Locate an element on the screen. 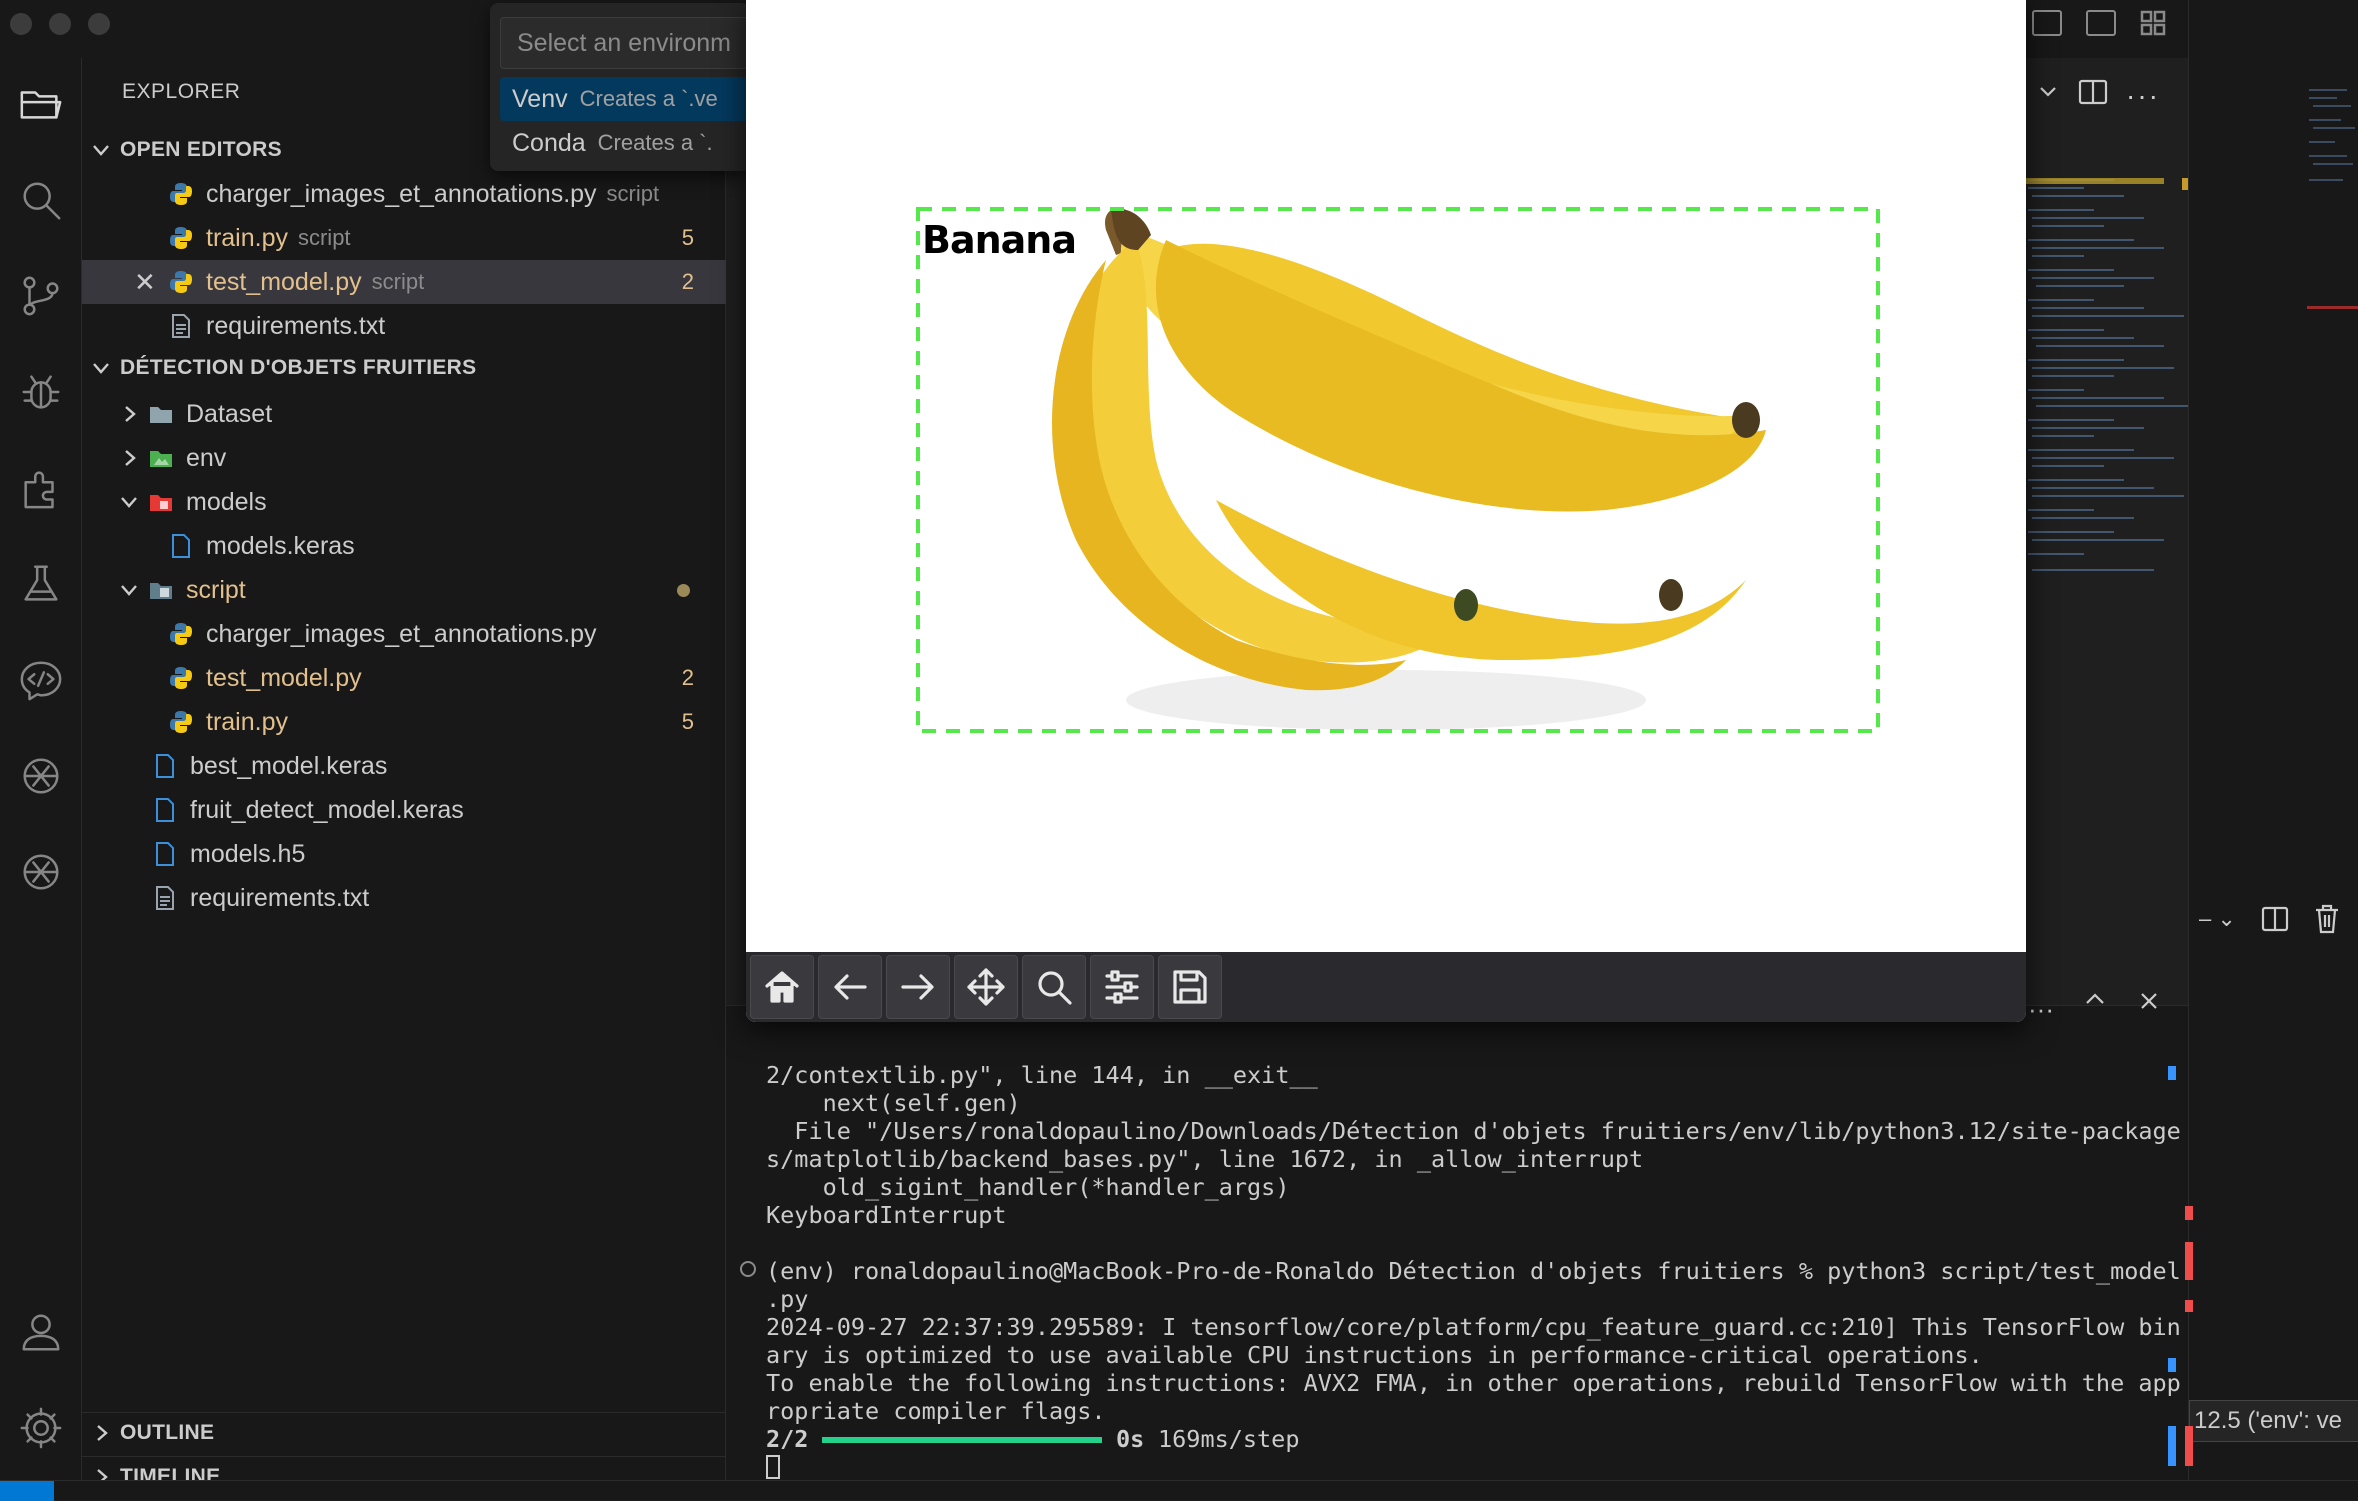 This screenshot has width=2358, height=1501. toggle-panel-icon is located at coordinates (2047, 23).